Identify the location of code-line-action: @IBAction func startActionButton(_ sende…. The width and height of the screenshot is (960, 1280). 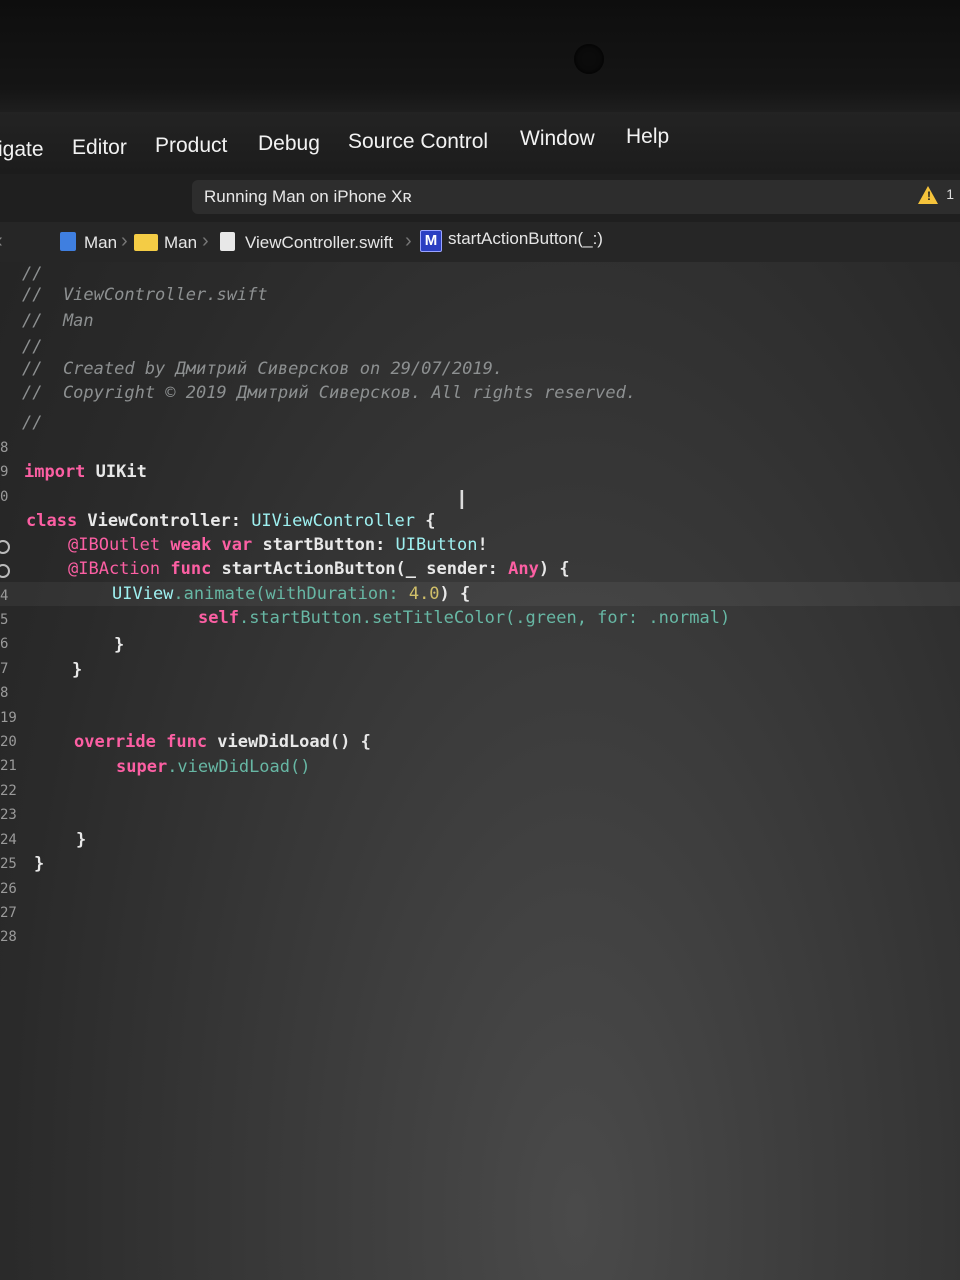
(319, 569).